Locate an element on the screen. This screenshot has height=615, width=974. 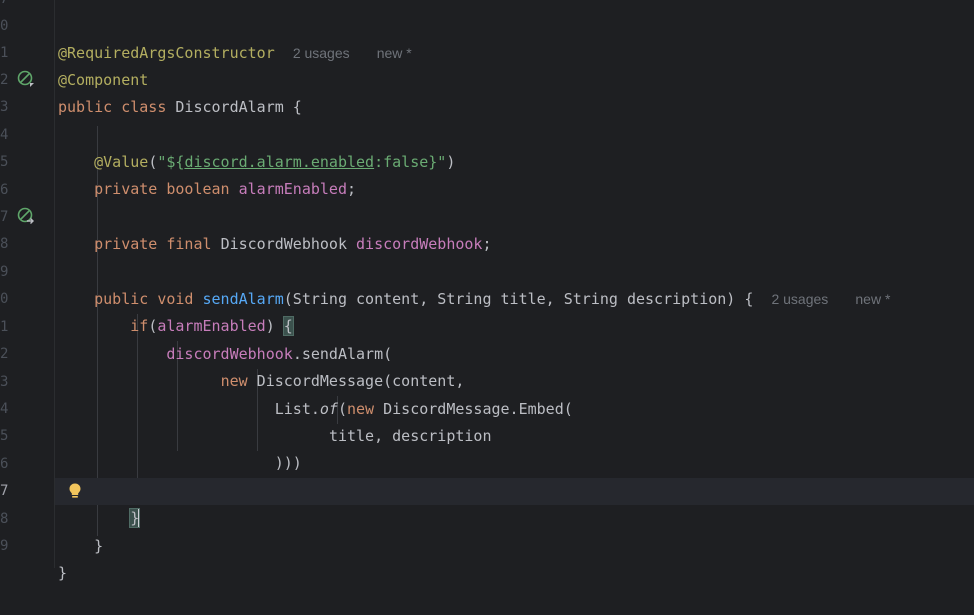
field-name: alarmEnabled is located at coordinates (292, 189).